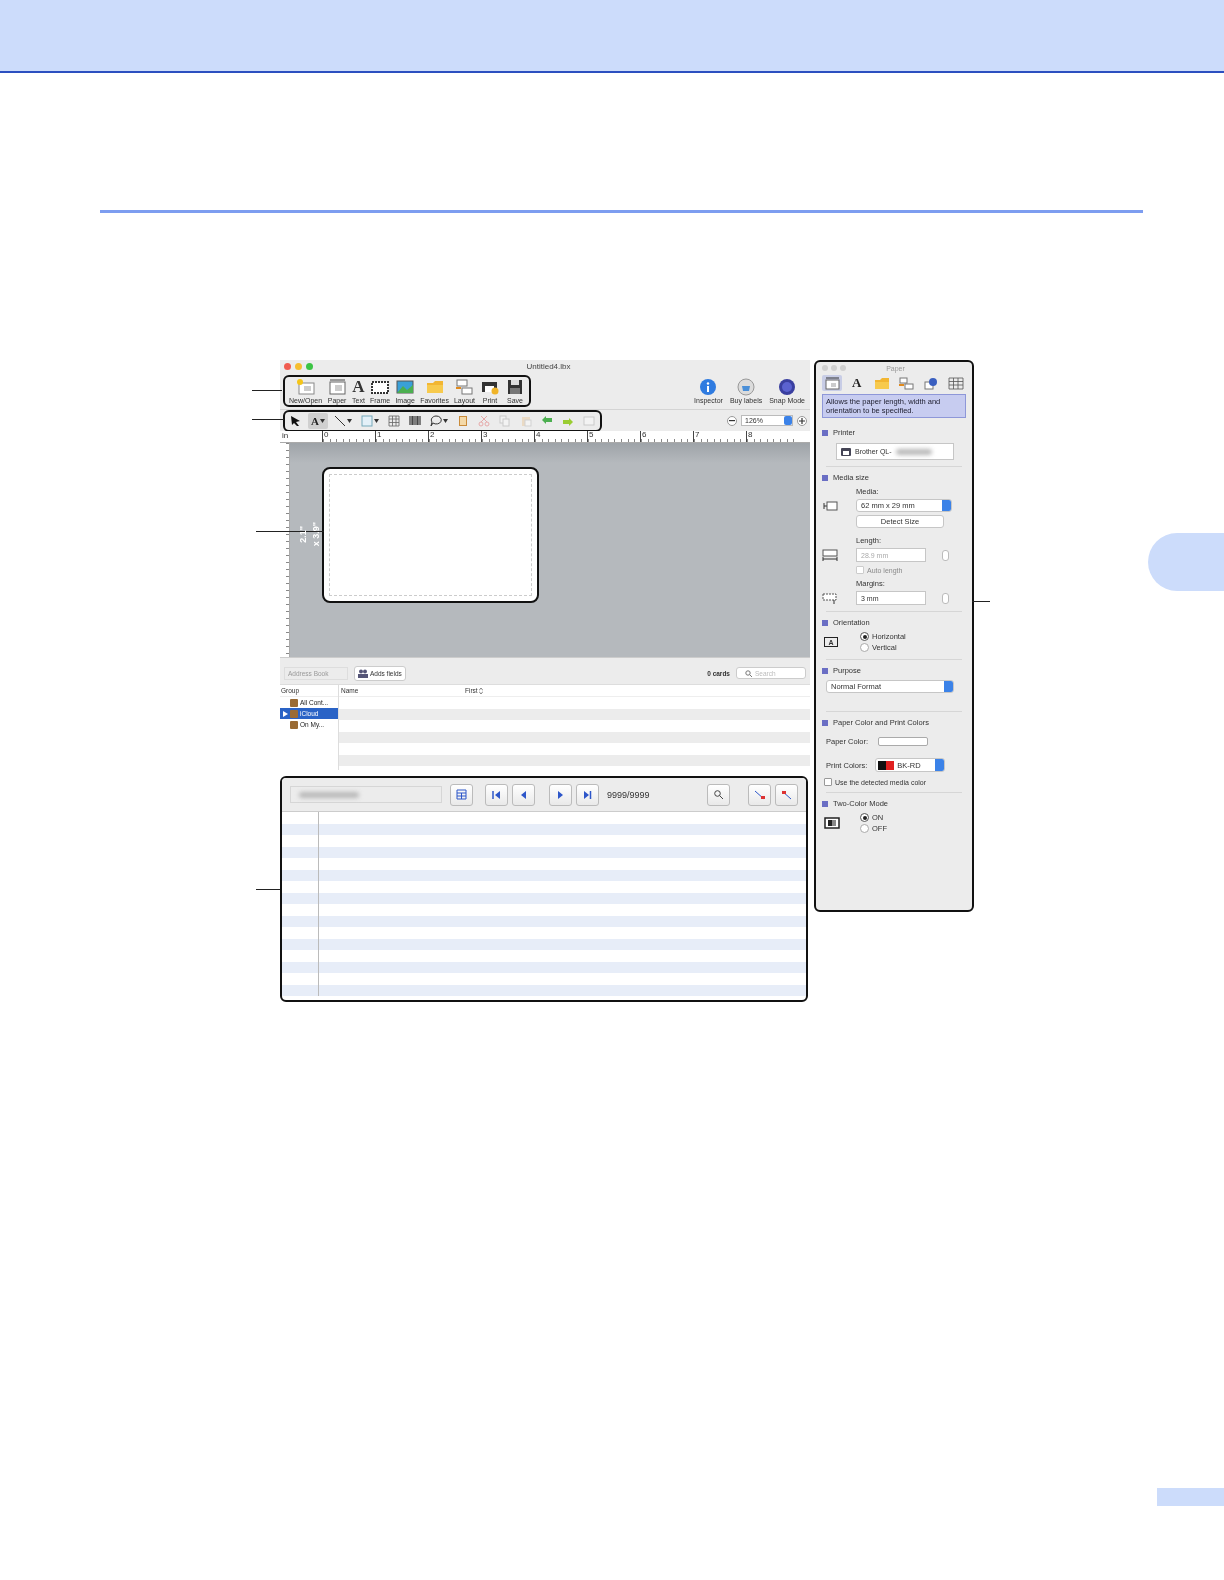 The width and height of the screenshot is (1224, 1580). I want to click on color-swatch-icon, so click(886, 765).